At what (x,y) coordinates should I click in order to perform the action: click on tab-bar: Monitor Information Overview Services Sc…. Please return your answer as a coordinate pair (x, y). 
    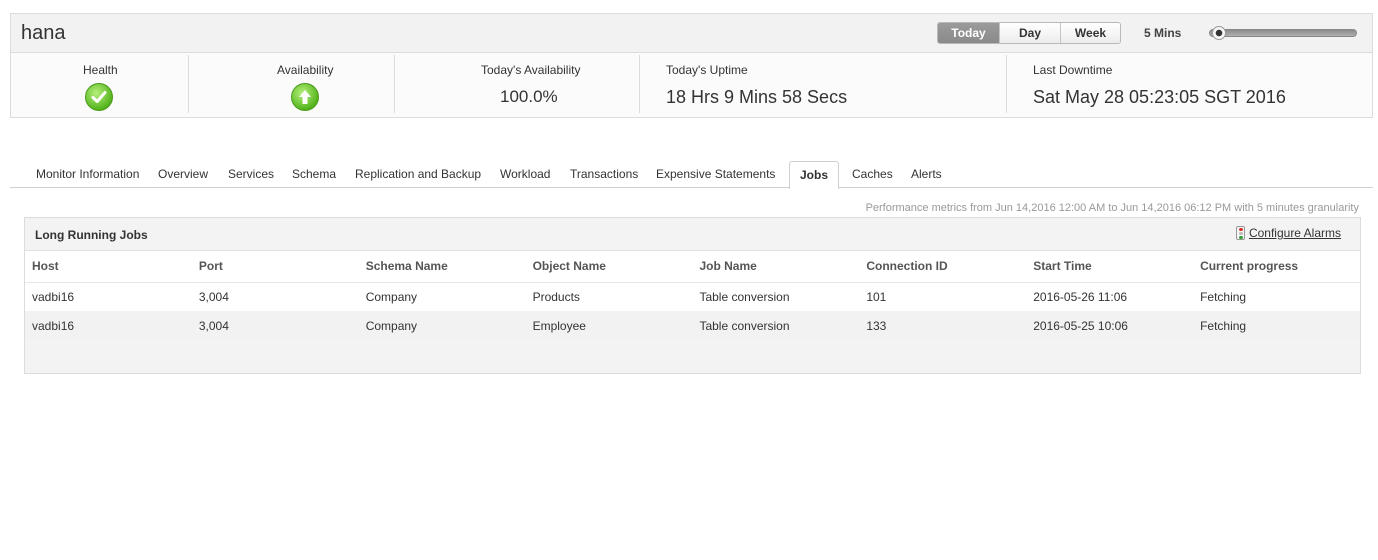
    Looking at the image, I should click on (691, 175).